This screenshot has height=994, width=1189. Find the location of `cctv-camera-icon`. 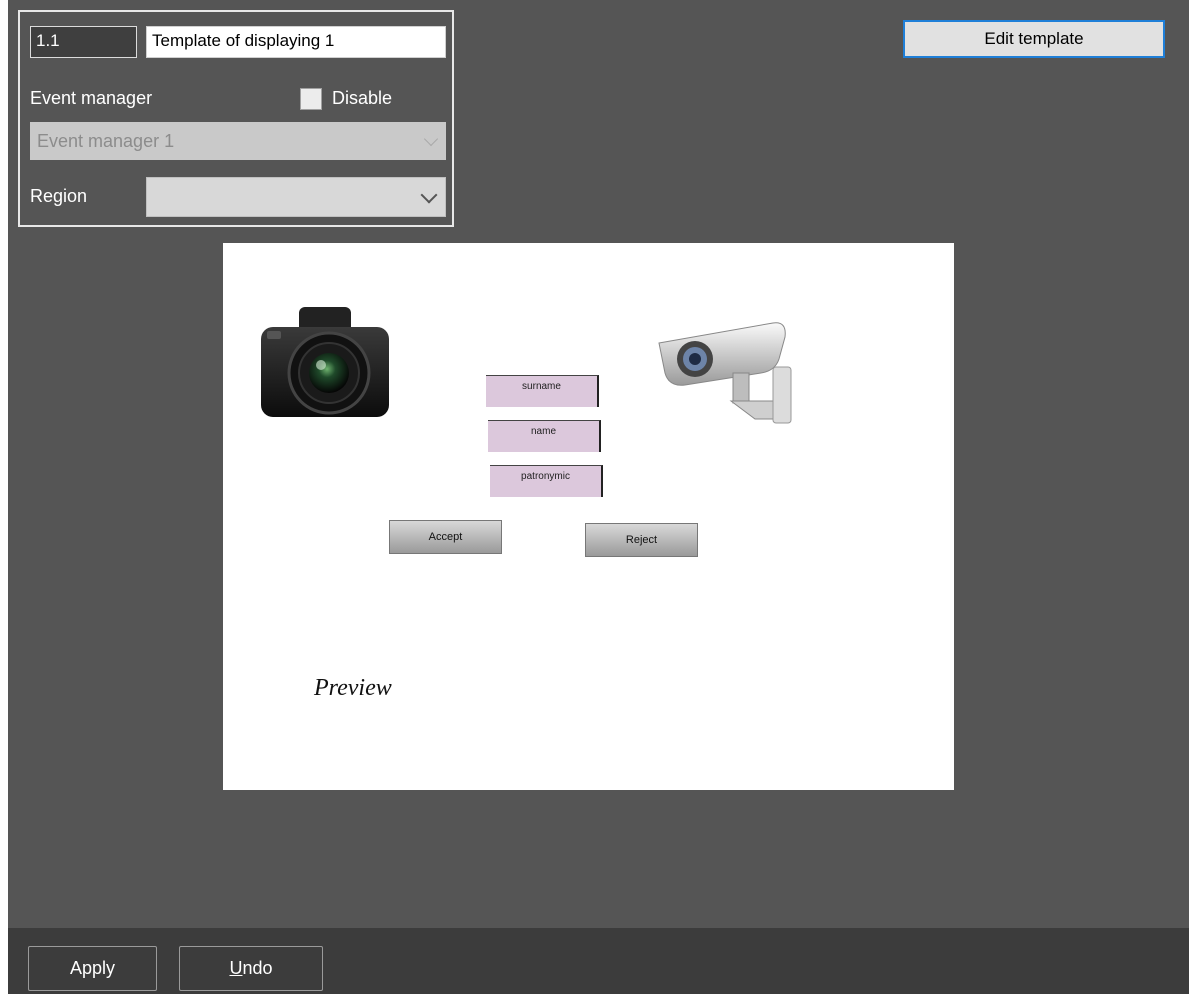

cctv-camera-icon is located at coordinates (725, 373).